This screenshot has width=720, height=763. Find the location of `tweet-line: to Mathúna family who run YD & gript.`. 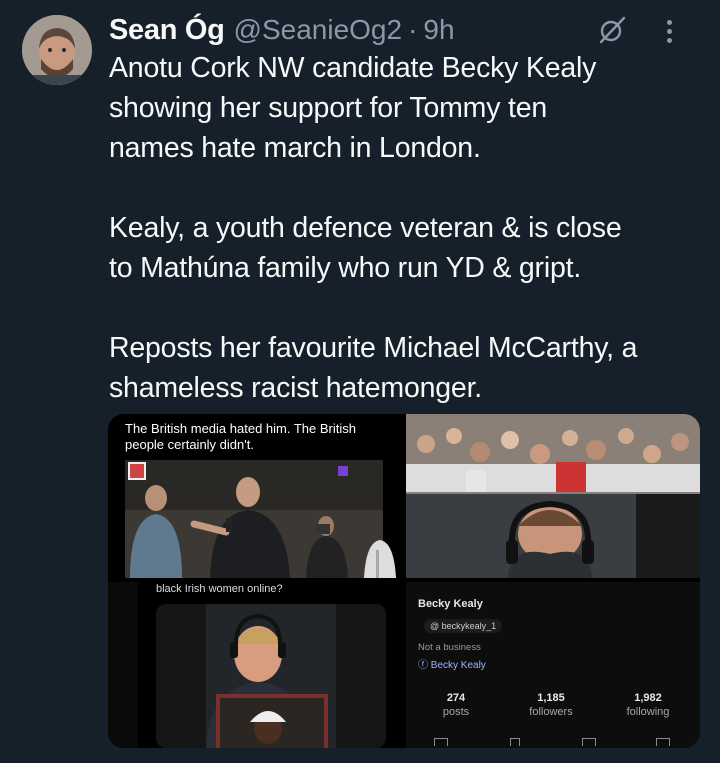

tweet-line: to Mathúna family who run YD & gript. is located at coordinates (345, 268).